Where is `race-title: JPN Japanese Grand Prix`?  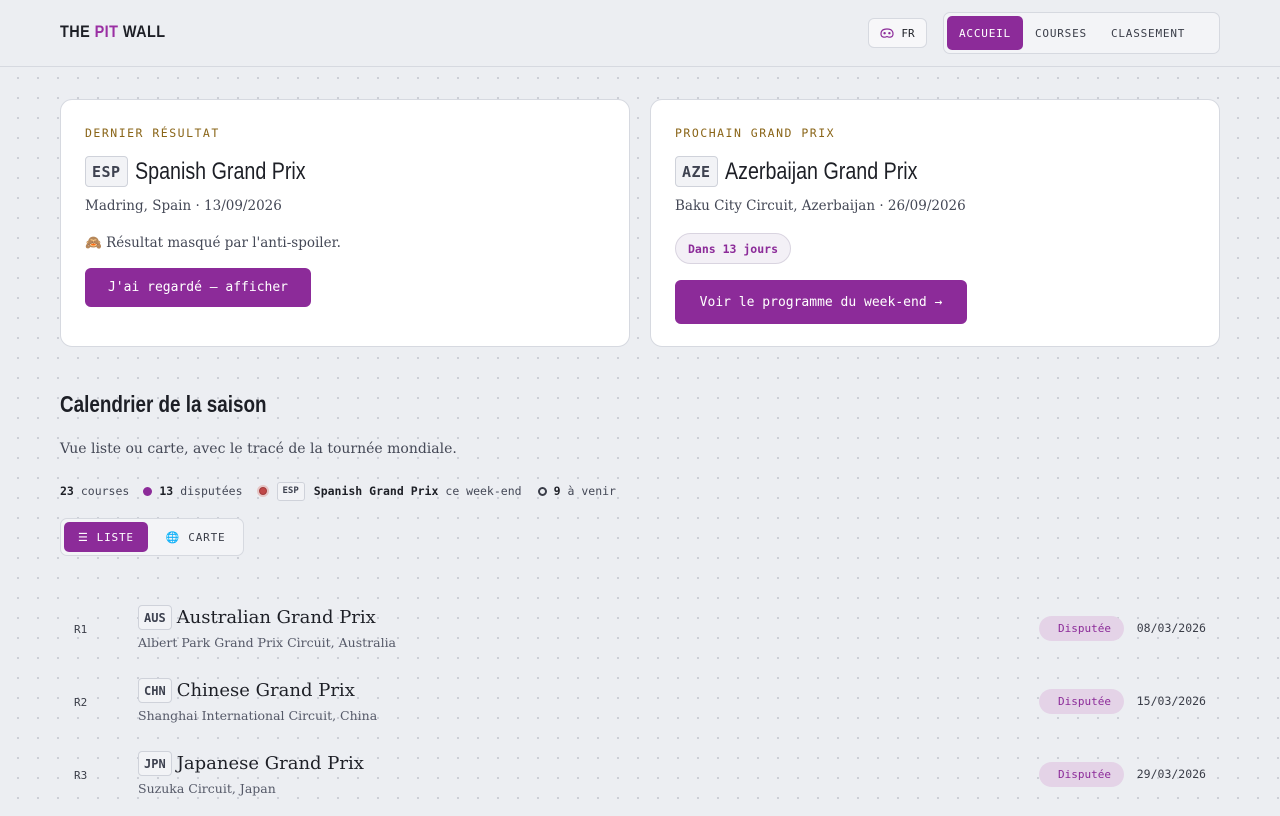 race-title: JPN Japanese Grand Prix is located at coordinates (251, 763).